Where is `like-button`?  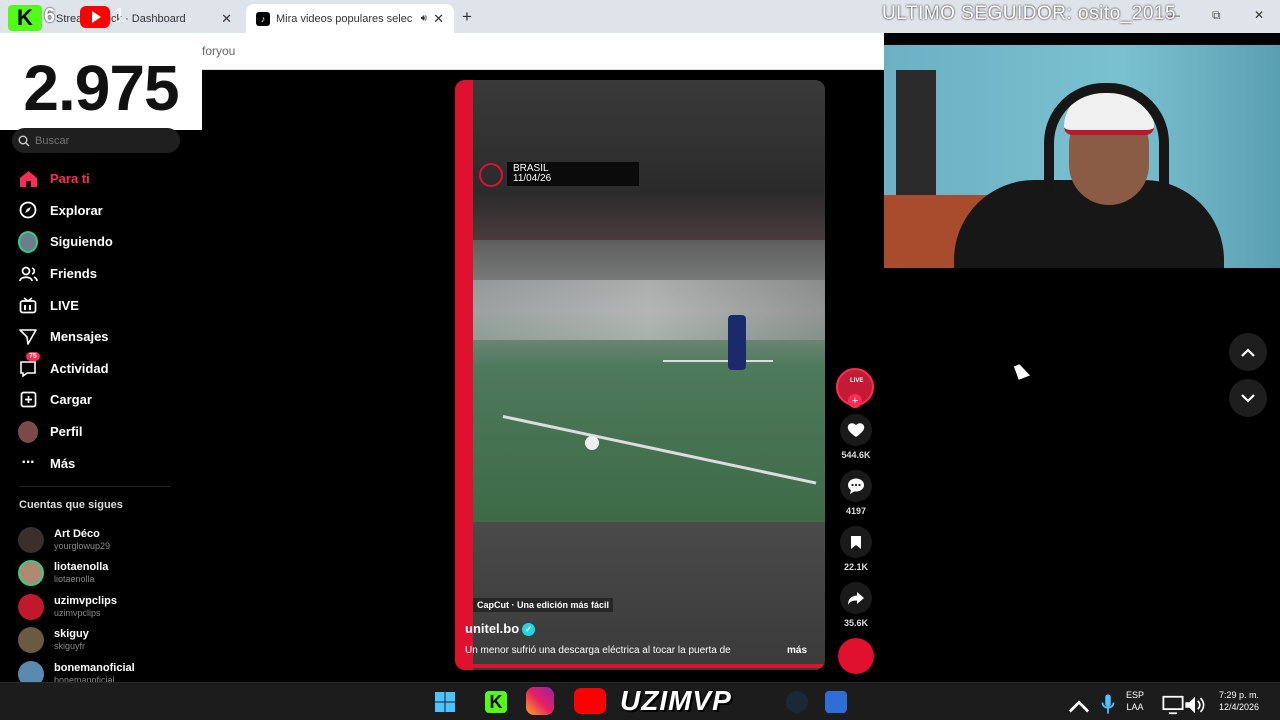
like-button is located at coordinates (856, 430).